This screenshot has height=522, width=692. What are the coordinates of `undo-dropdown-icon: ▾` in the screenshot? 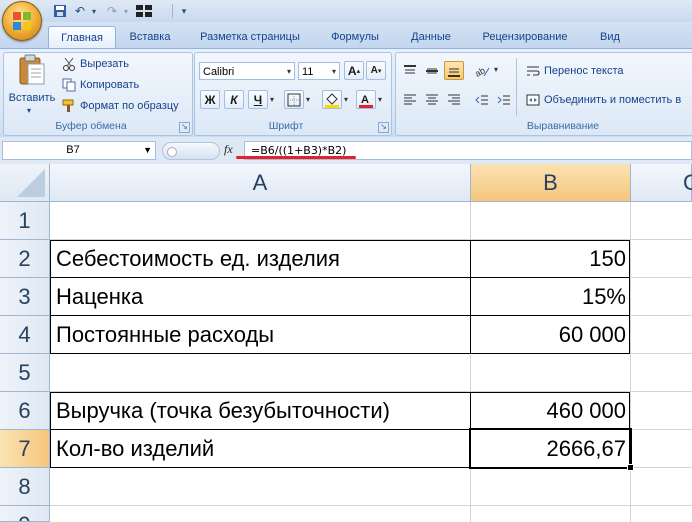 It's located at (94, 11).